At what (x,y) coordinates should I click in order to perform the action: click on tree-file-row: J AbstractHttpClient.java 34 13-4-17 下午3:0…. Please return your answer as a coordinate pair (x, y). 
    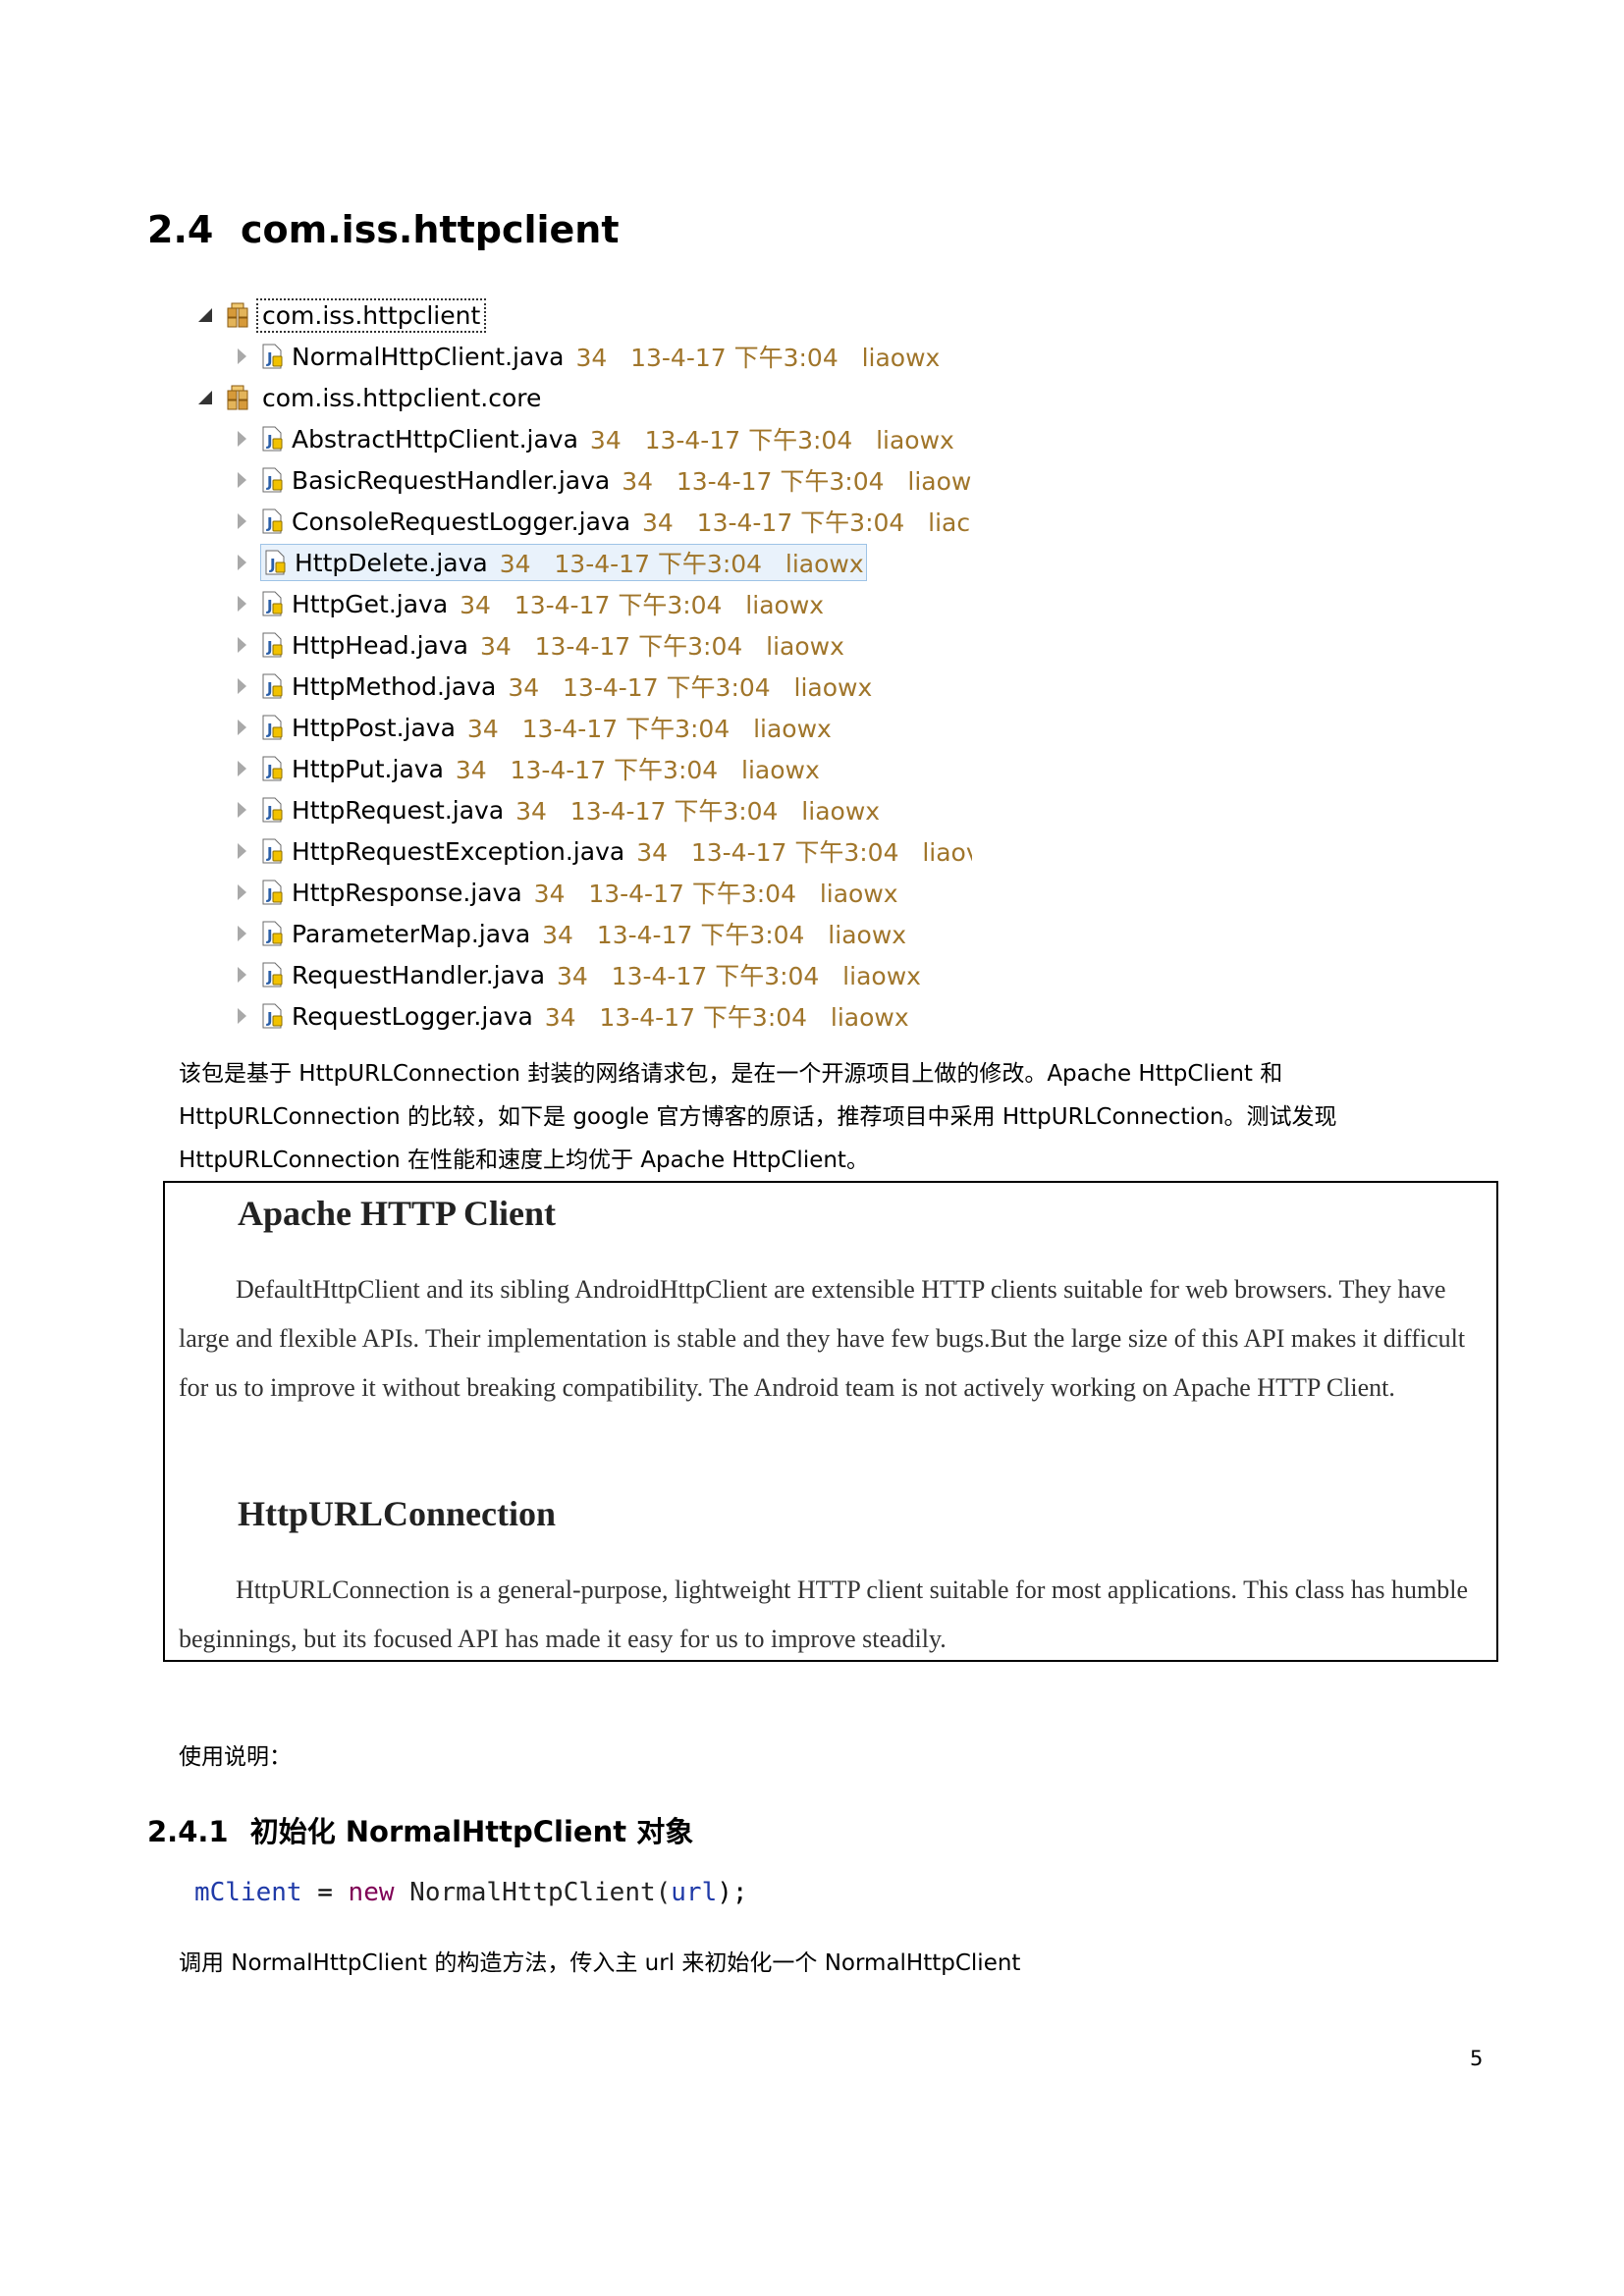
    Looking at the image, I should click on (584, 438).